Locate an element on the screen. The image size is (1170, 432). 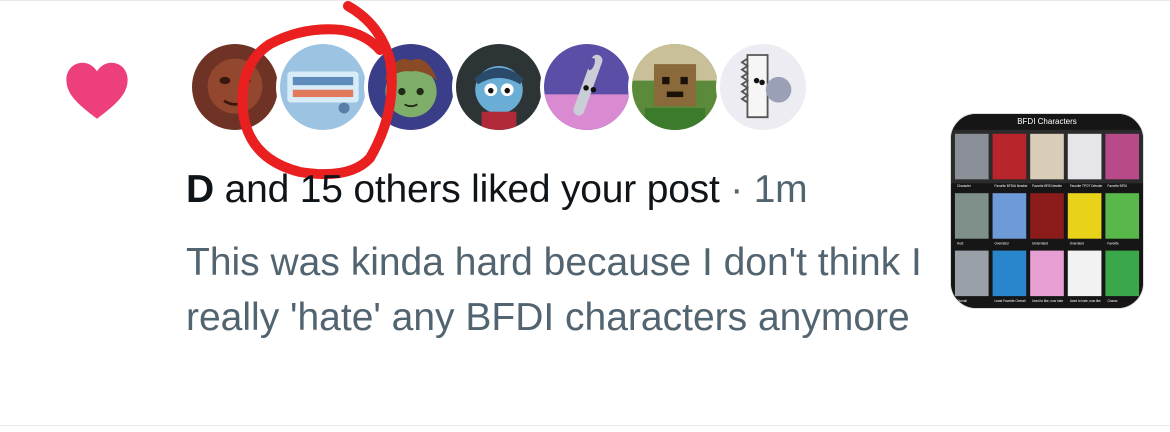
thumbnail-title: BFDI Characters is located at coordinates (1047, 121).